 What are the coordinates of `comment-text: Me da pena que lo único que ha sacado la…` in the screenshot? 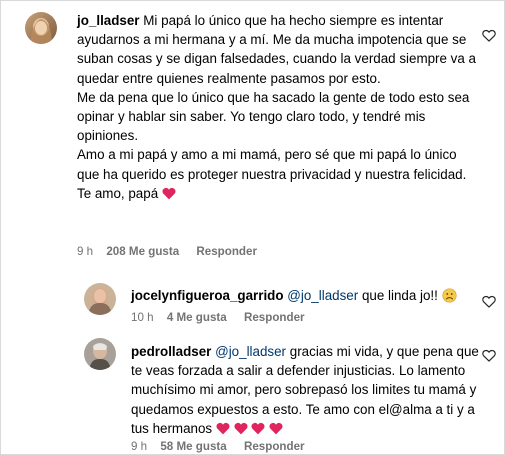 It's located at (273, 116).